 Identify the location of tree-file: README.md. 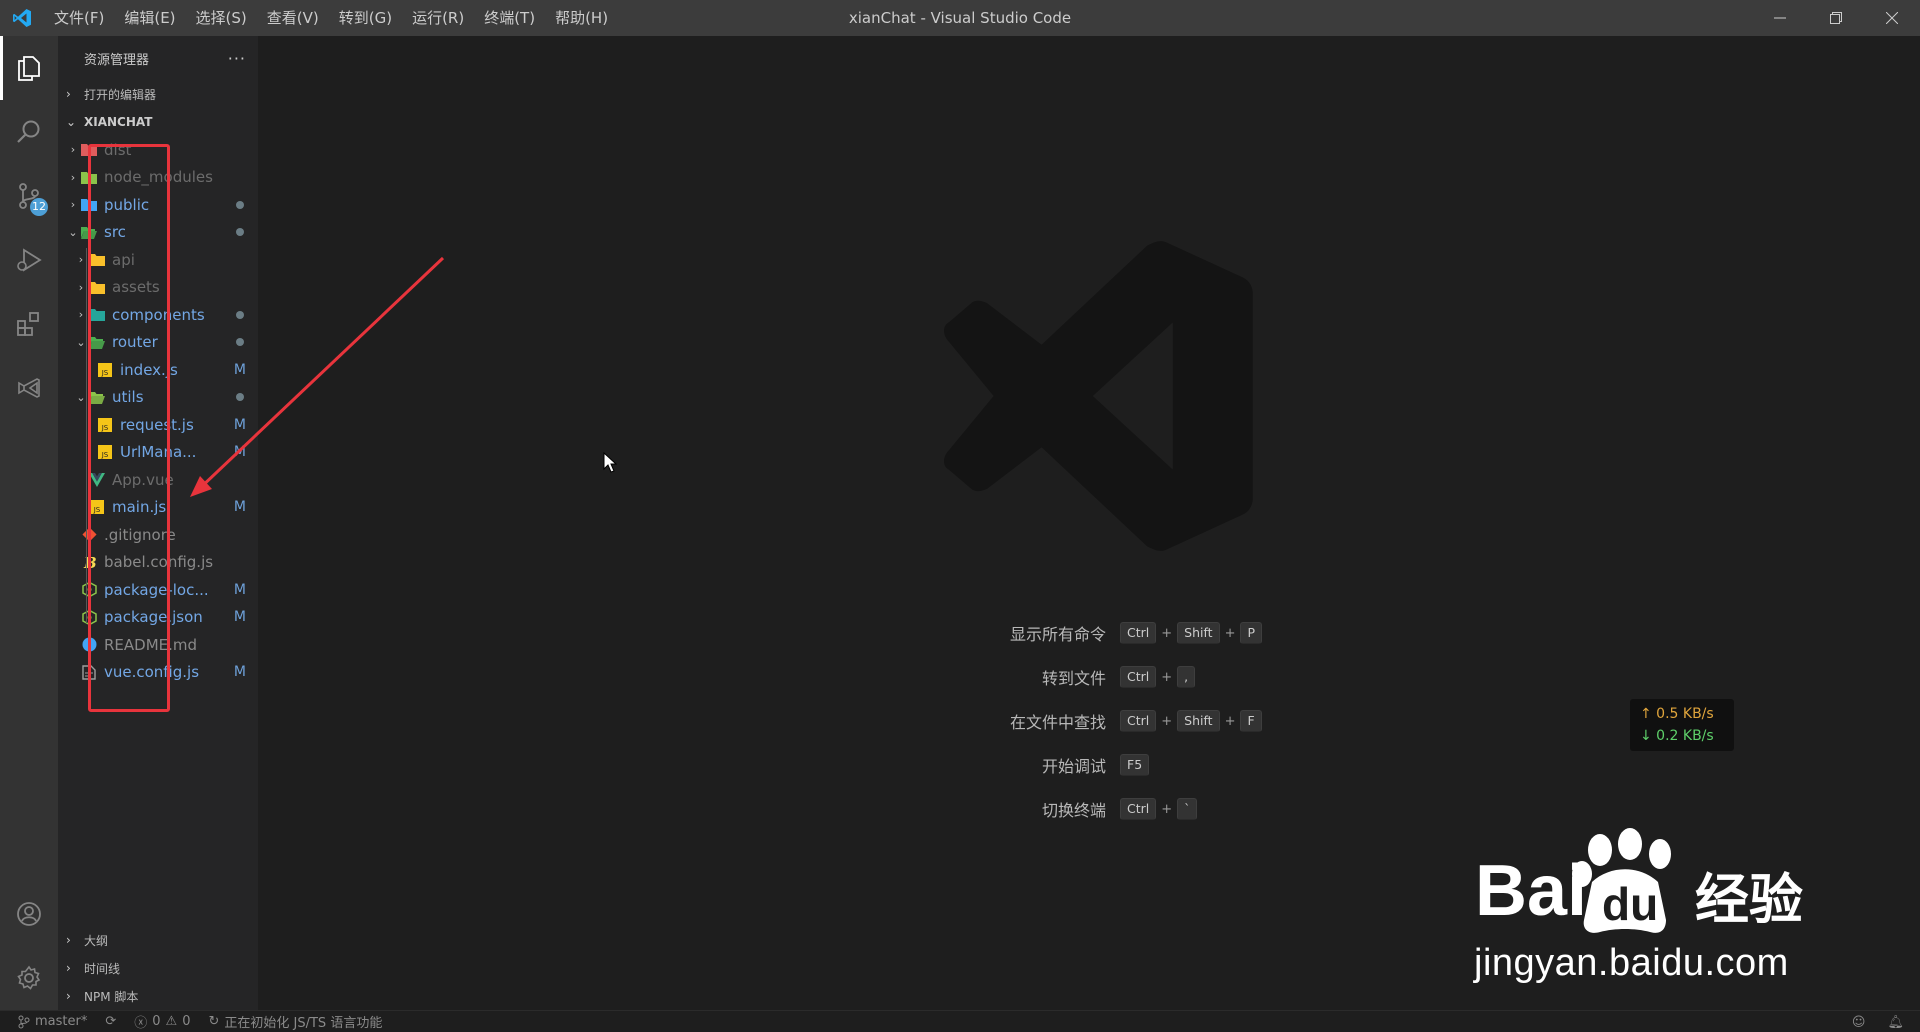
(158, 645).